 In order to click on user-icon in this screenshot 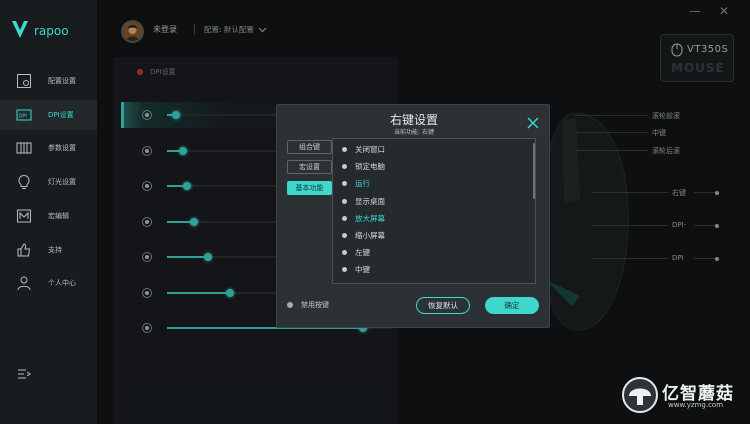, I will do `click(24, 283)`.